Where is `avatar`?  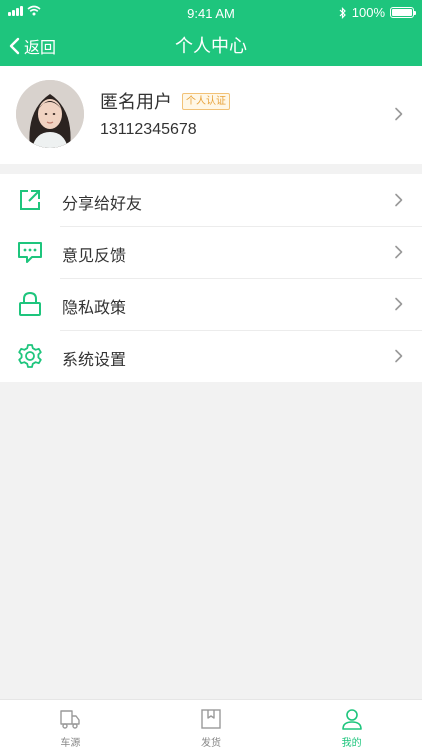
avatar is located at coordinates (50, 114).